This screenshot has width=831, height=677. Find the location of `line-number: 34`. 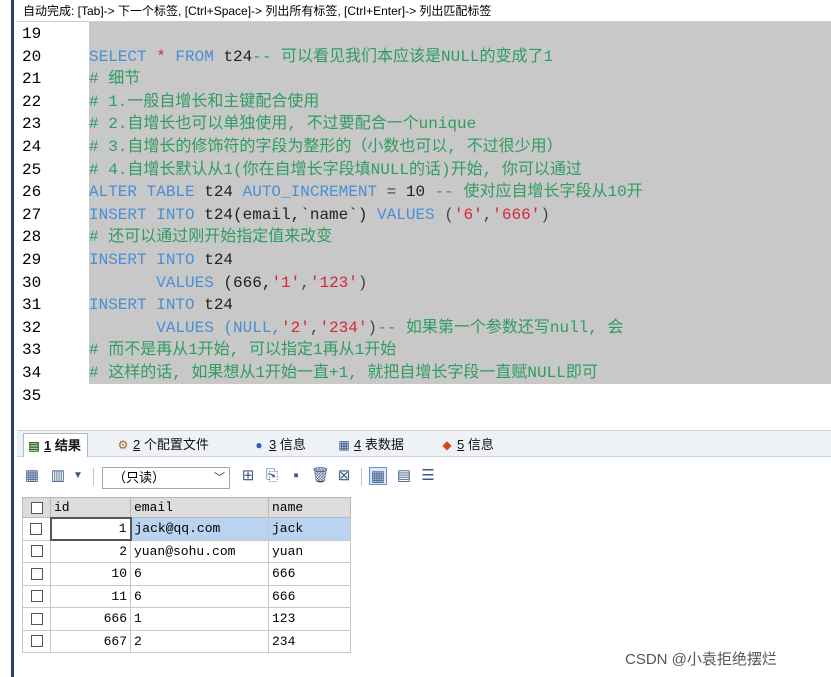

line-number: 34 is located at coordinates (32, 373).